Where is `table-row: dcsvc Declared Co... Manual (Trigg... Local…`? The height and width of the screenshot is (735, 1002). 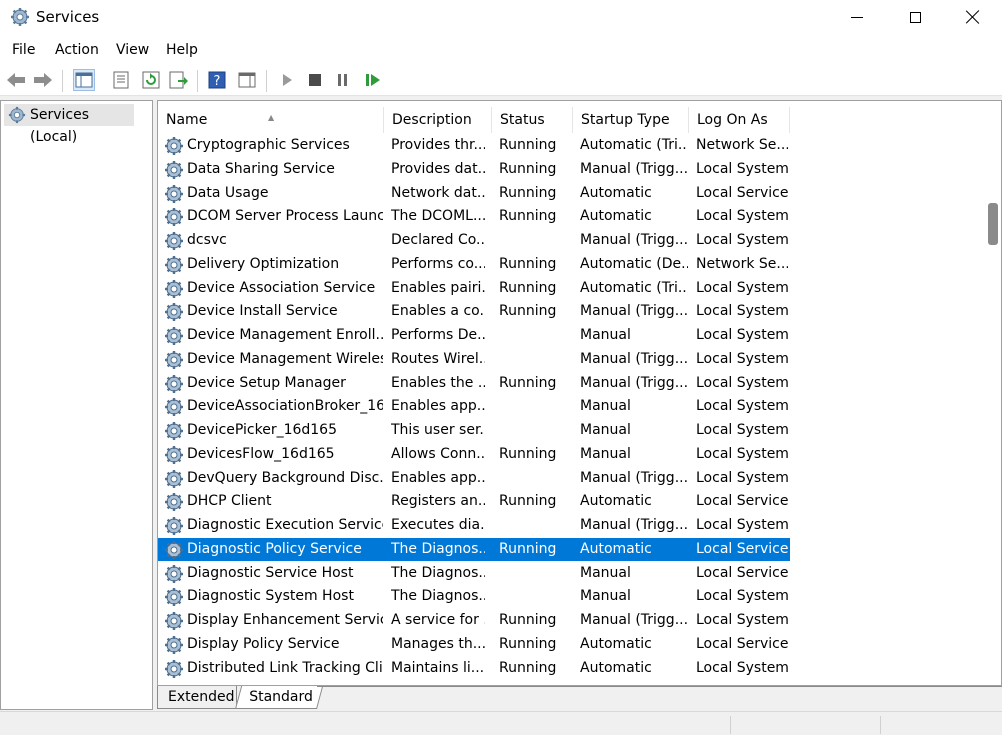
table-row: dcsvc Declared Co... Manual (Trigg... Local… is located at coordinates (474, 240).